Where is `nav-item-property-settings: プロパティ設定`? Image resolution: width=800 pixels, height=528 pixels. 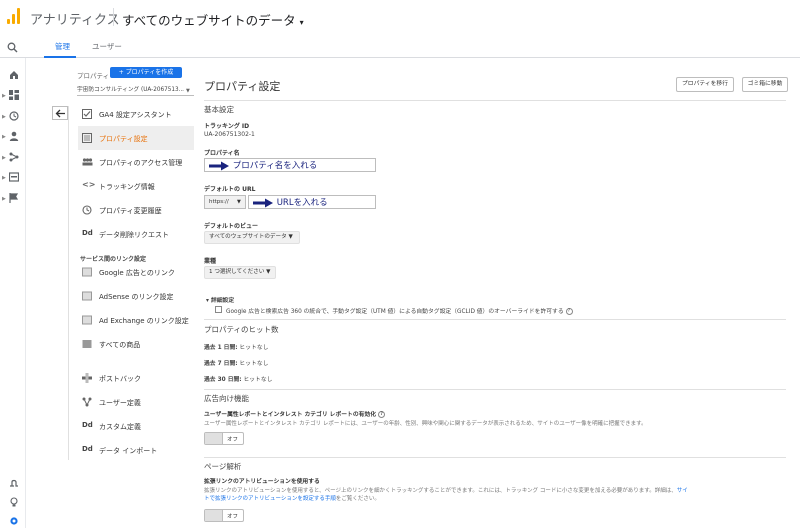 nav-item-property-settings: プロパティ設定 is located at coordinates (136, 138).